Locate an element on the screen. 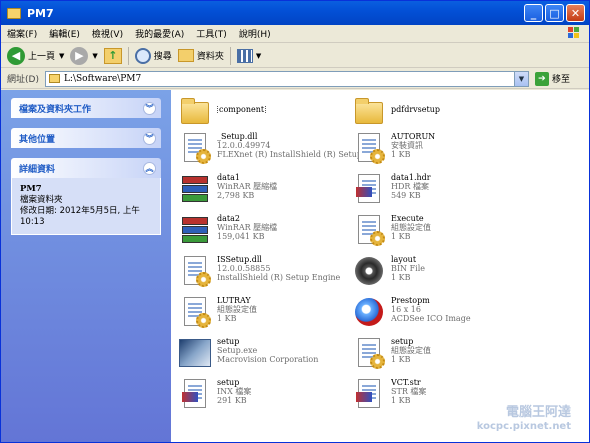 Image resolution: width=590 pixels, height=443 pixels. watermark-url: kocpc.pixnet.net is located at coordinates (523, 426).